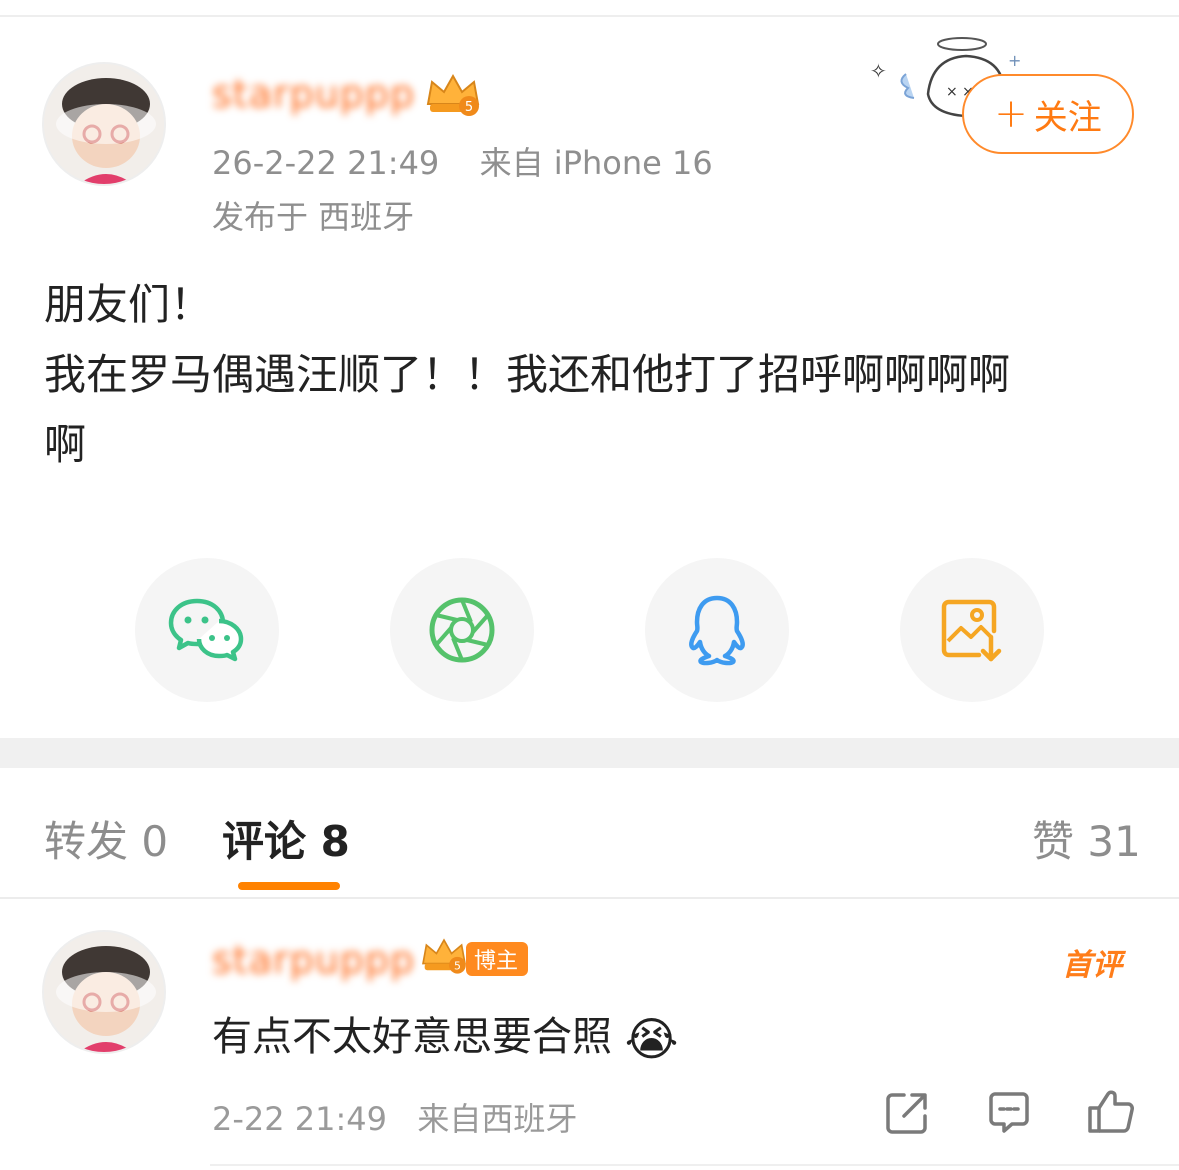  I want to click on follow-button: + 关注, so click(1048, 114).